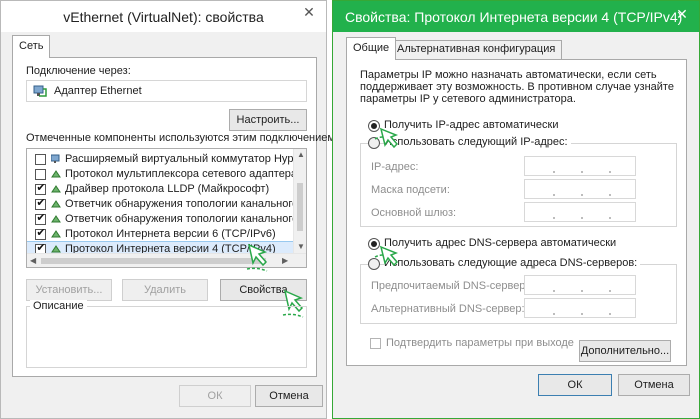  What do you see at coordinates (170, 234) in the screenshot?
I see `component-label: Протокол Интернета версии 6 (TCP/IPv6)` at bounding box center [170, 234].